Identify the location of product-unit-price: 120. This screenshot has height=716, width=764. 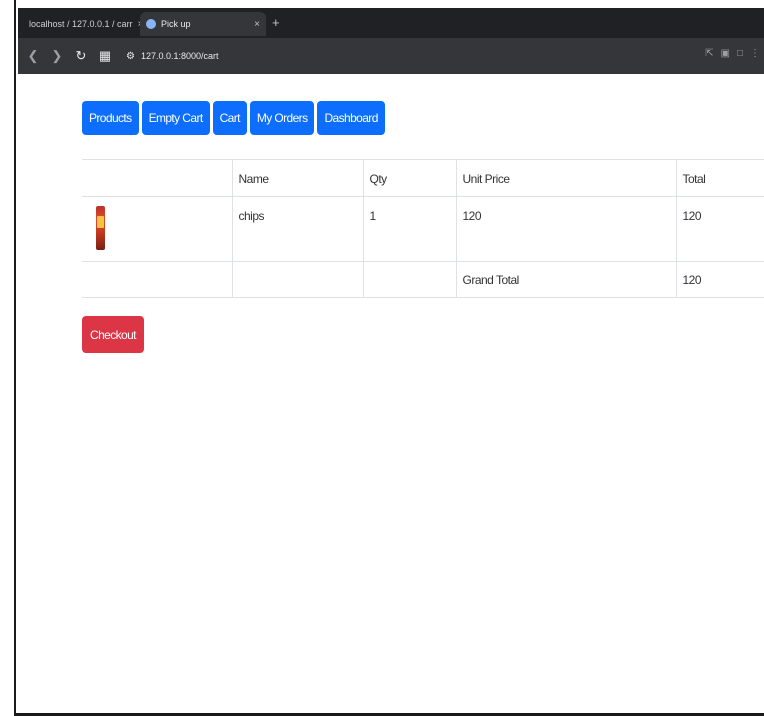
(565, 229).